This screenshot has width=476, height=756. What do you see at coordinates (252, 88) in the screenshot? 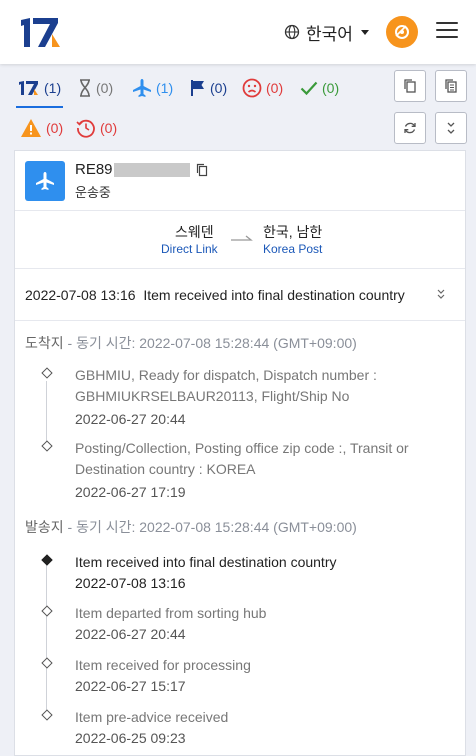
I see `sad-face-icon` at bounding box center [252, 88].